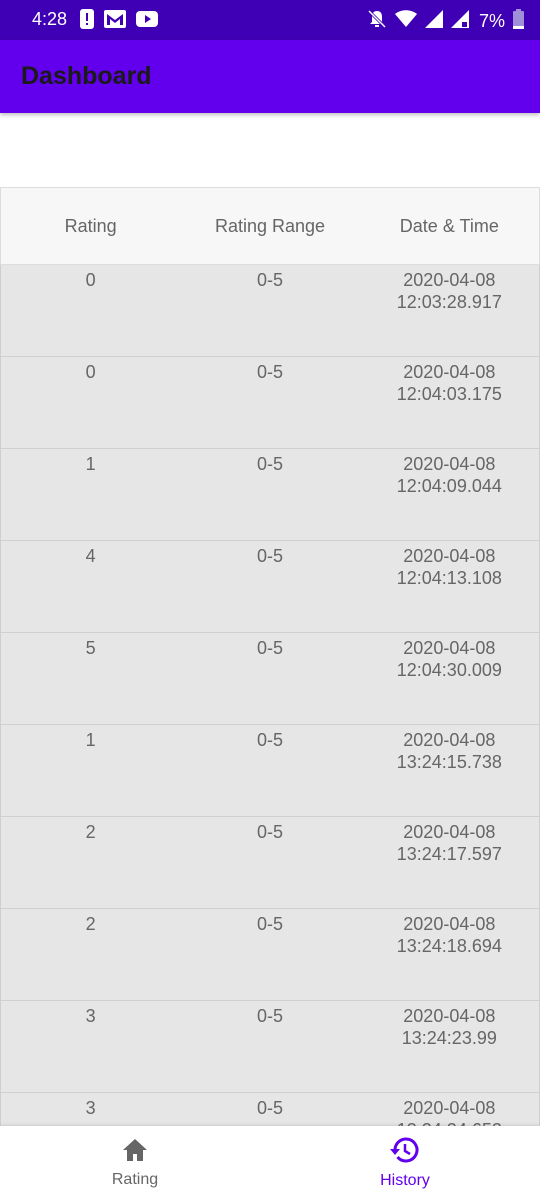  Describe the element at coordinates (135, 1152) in the screenshot. I see `home-icon` at that location.